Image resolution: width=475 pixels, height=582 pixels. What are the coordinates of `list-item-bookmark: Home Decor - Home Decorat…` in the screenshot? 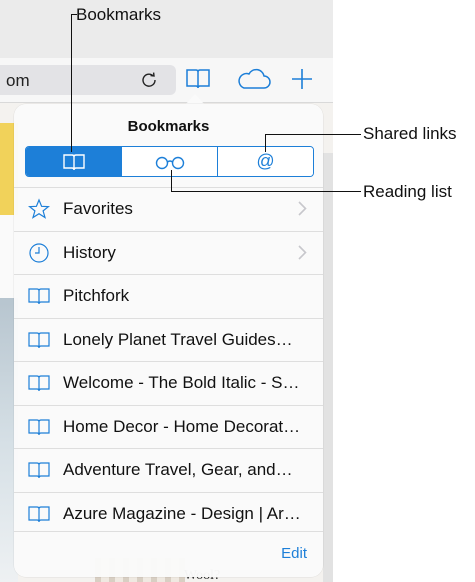 It's located at (168, 426).